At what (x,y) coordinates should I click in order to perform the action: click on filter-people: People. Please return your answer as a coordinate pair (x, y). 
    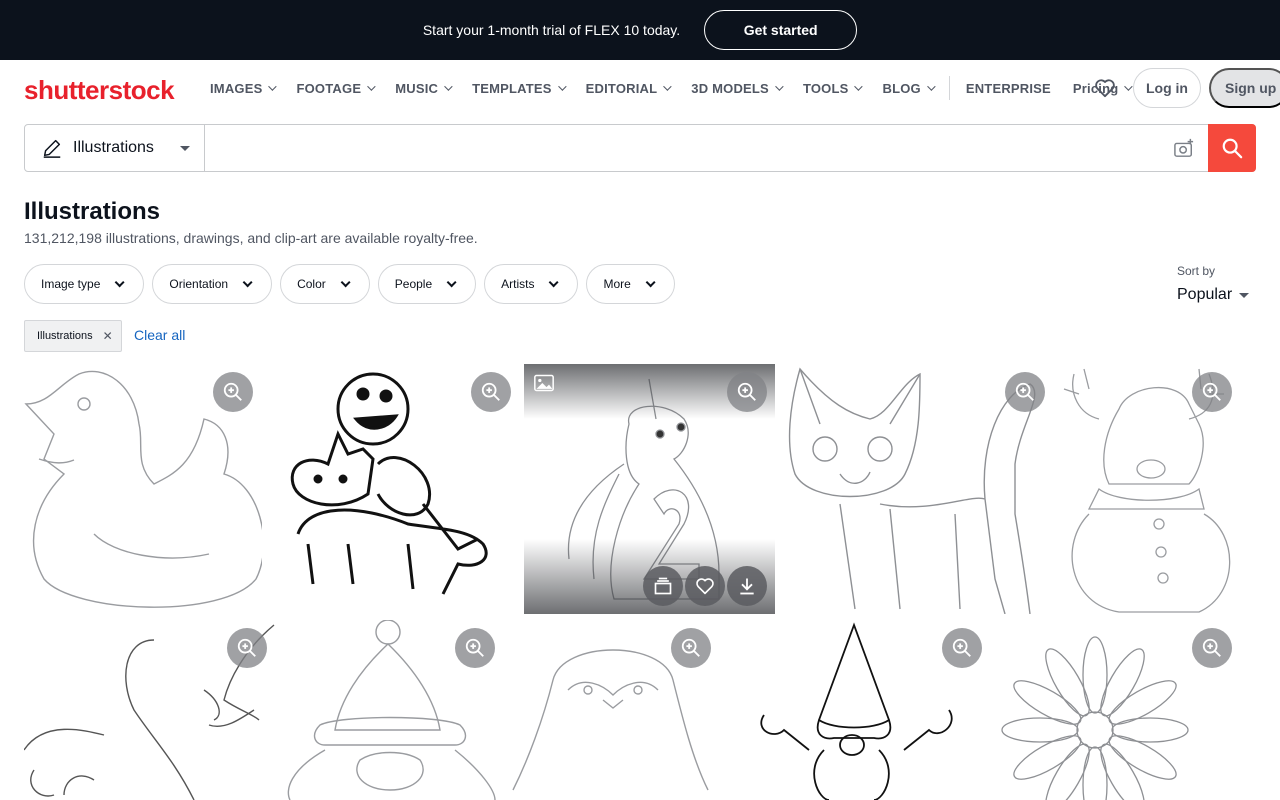
    Looking at the image, I should click on (427, 284).